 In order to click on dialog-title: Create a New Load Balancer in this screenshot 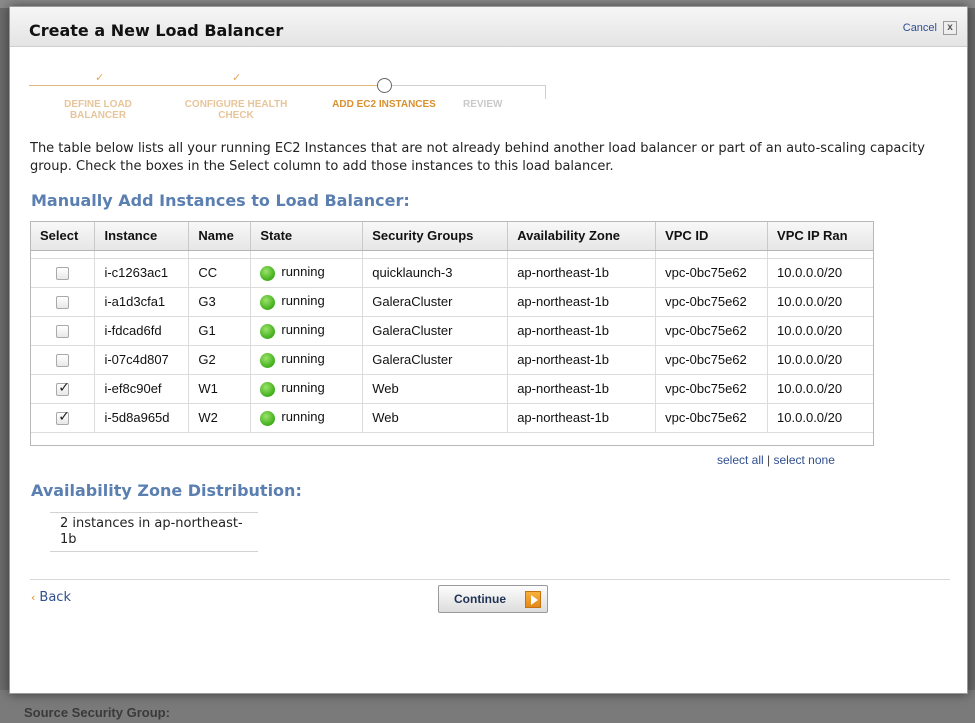, I will do `click(156, 30)`.